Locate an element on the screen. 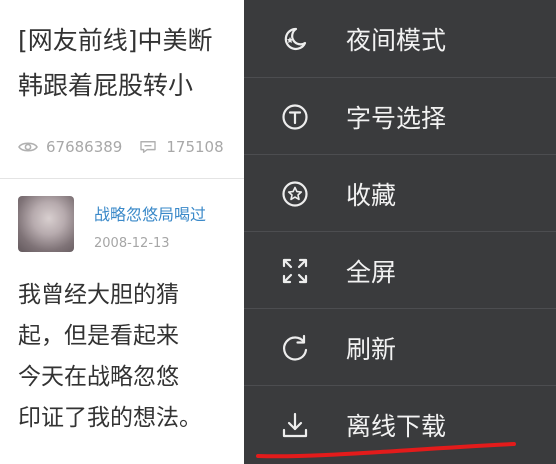  views-stat: 67686389 is located at coordinates (70, 147).